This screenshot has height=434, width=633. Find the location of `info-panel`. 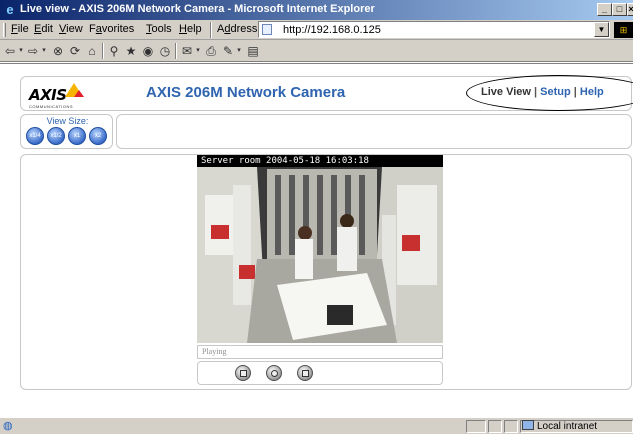

info-panel is located at coordinates (374, 131).